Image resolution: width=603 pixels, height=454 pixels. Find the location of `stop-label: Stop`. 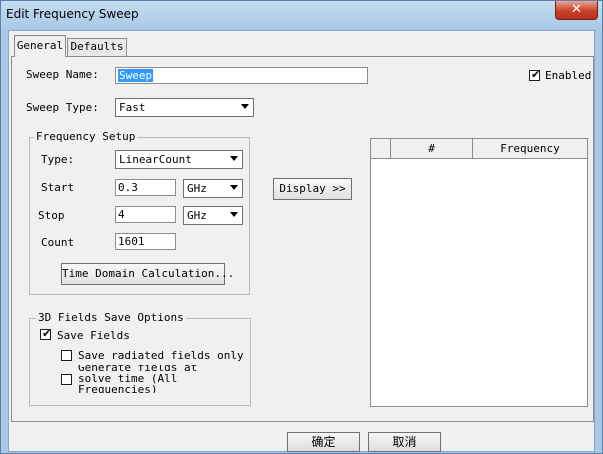

stop-label: Stop is located at coordinates (51, 215).